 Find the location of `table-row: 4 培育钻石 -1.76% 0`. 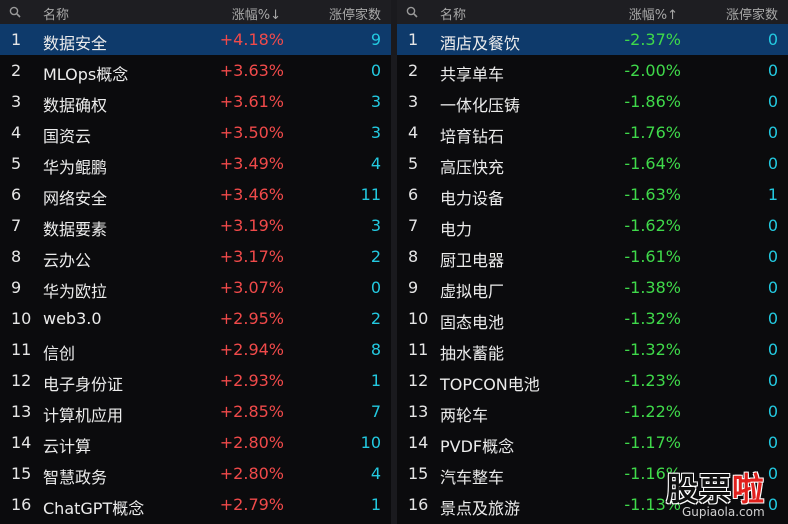

table-row: 4 培育钻石 -1.76% 0 is located at coordinates (592, 132).